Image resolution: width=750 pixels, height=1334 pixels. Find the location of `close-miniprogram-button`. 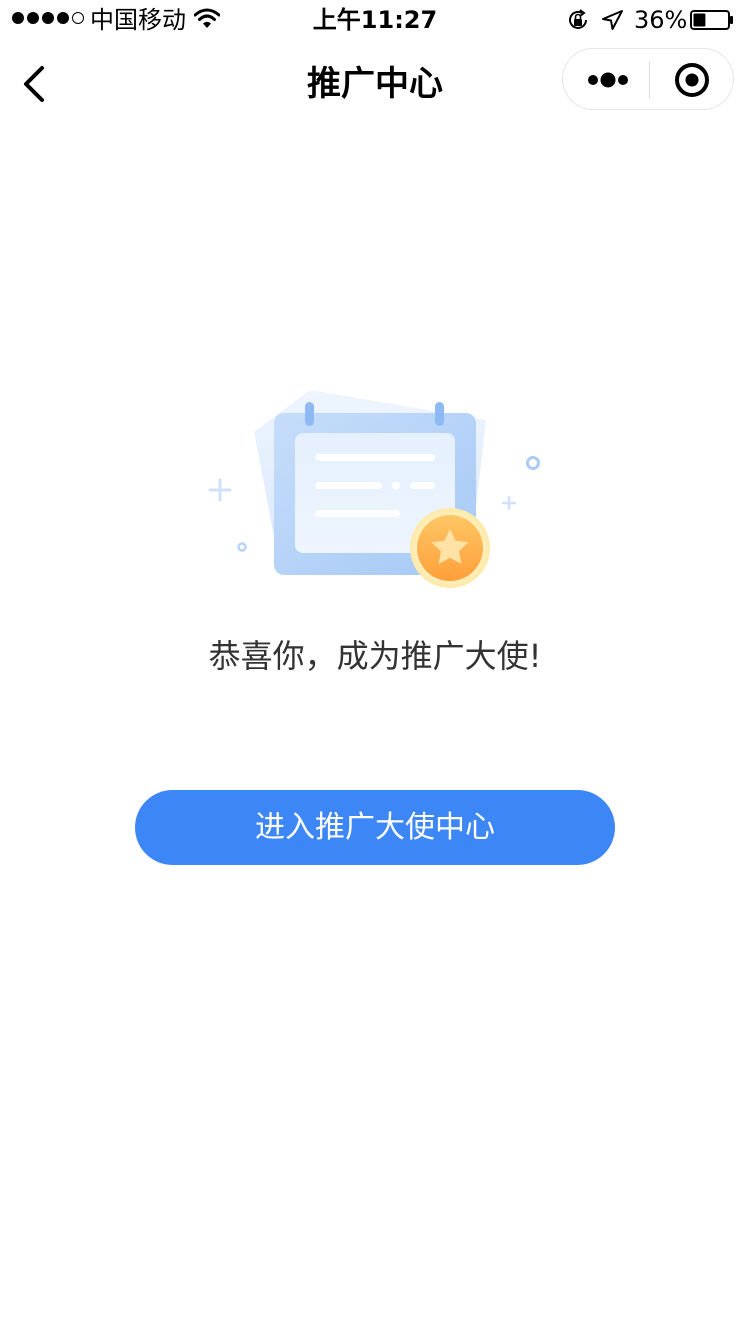

close-miniprogram-button is located at coordinates (692, 79).